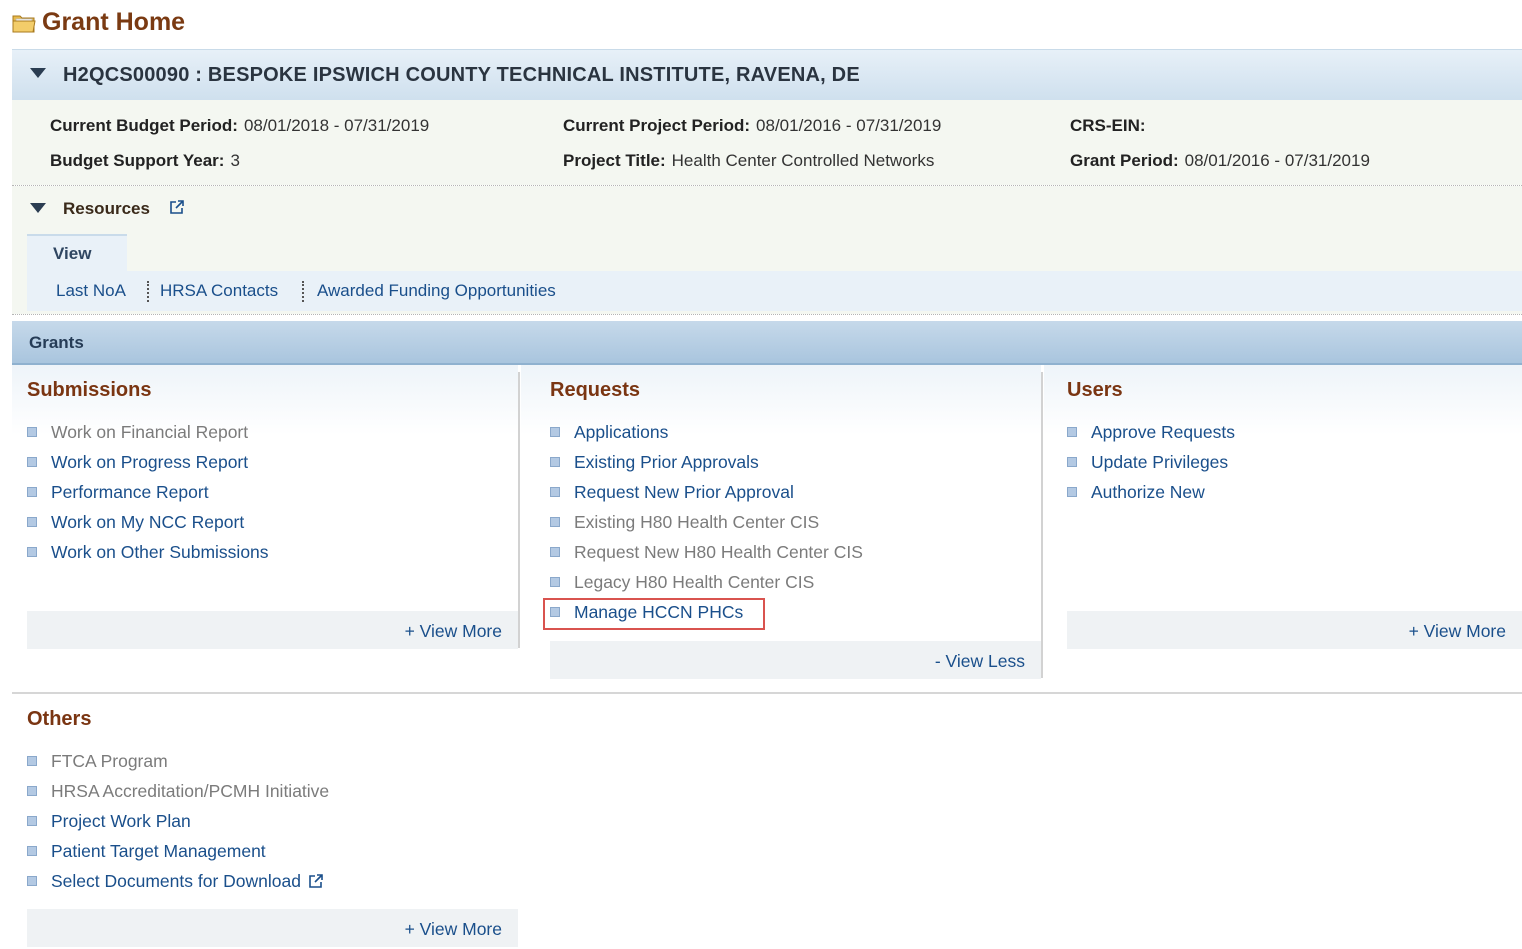 The image size is (1522, 949). Describe the element at coordinates (1287, 432) in the screenshot. I see `list-item-approve-requests: Approve Requests` at that location.